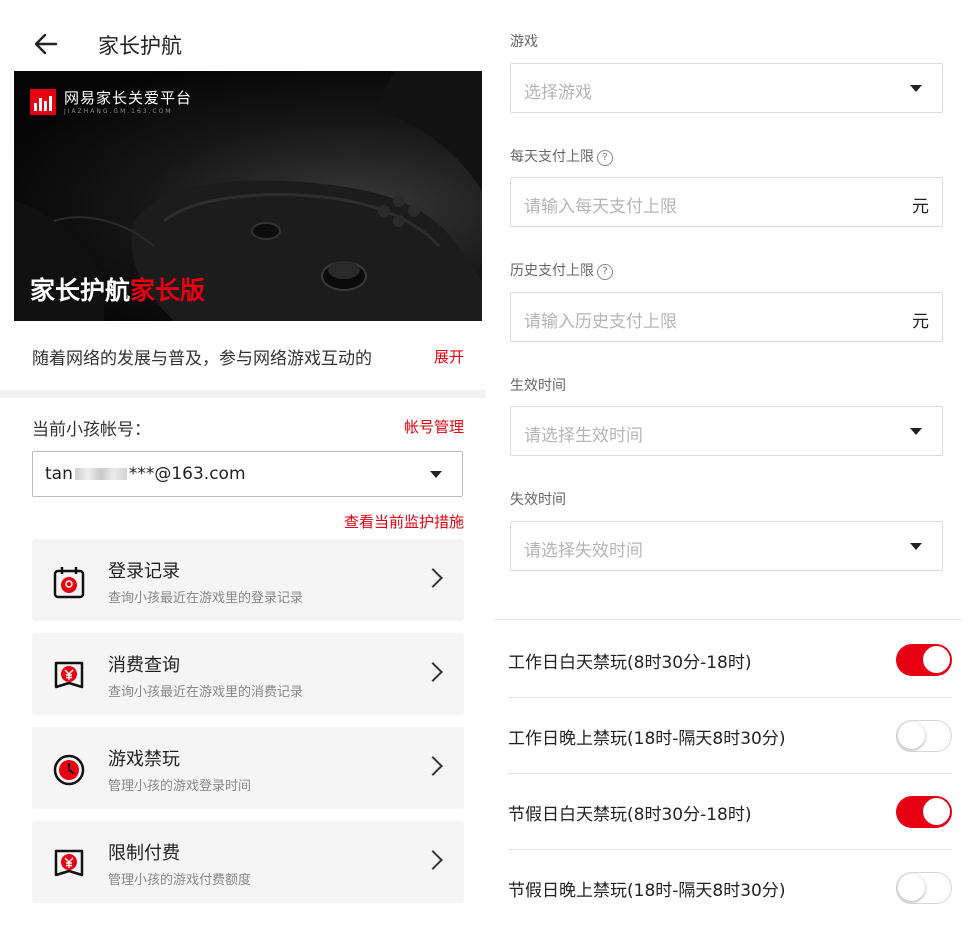 The height and width of the screenshot is (926, 978). I want to click on menu-item-payment-limit: 限制付费 管理小孩的游戏付费额度, so click(248, 862).